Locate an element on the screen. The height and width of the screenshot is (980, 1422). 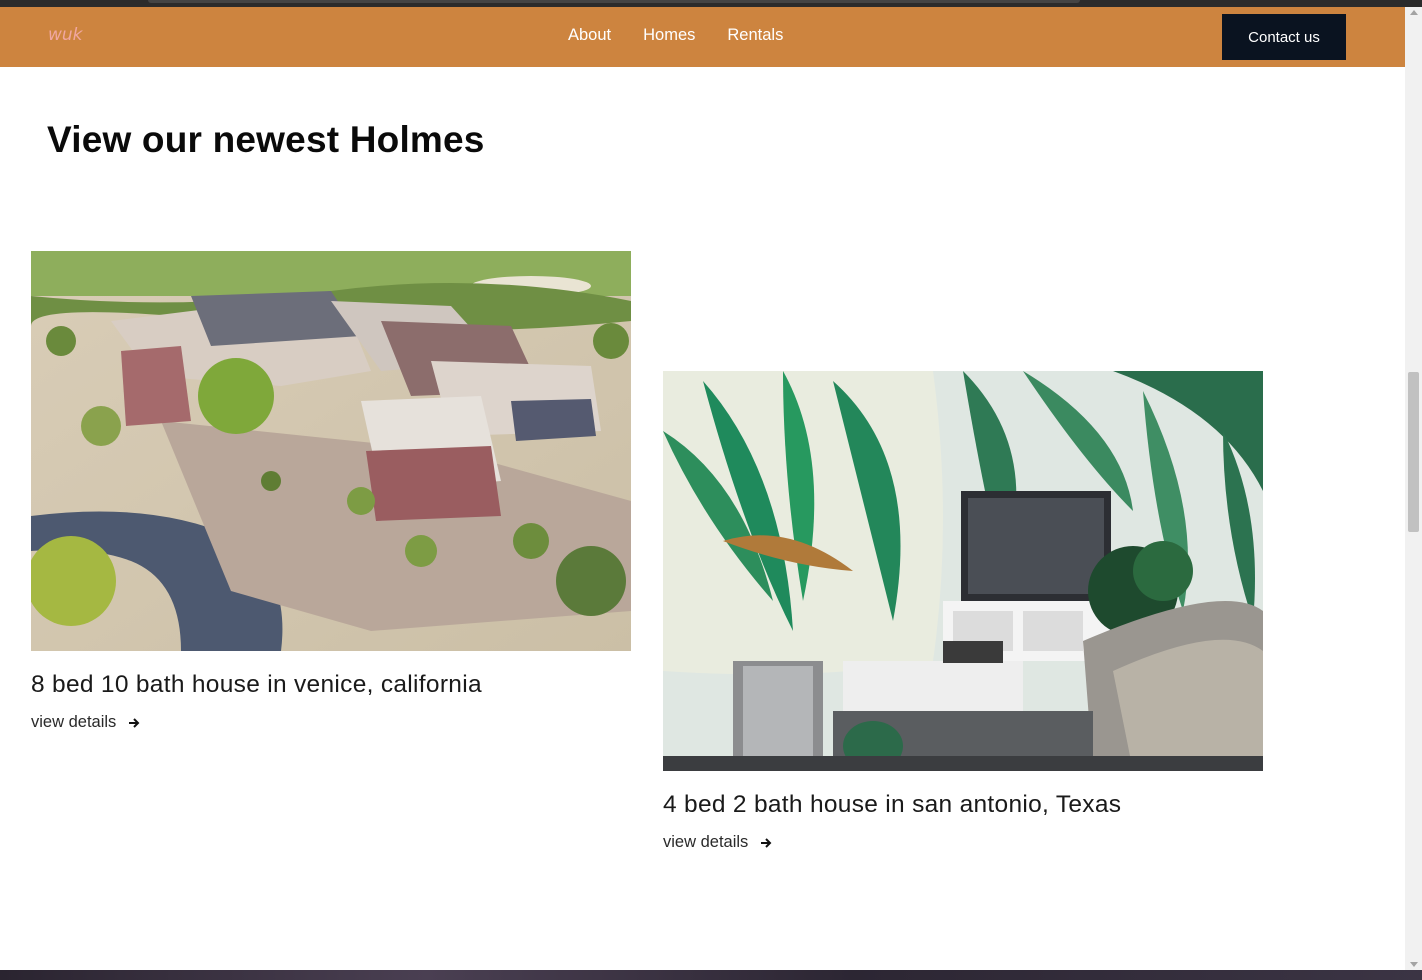
nav-link-rentals: Rentals is located at coordinates (755, 35).